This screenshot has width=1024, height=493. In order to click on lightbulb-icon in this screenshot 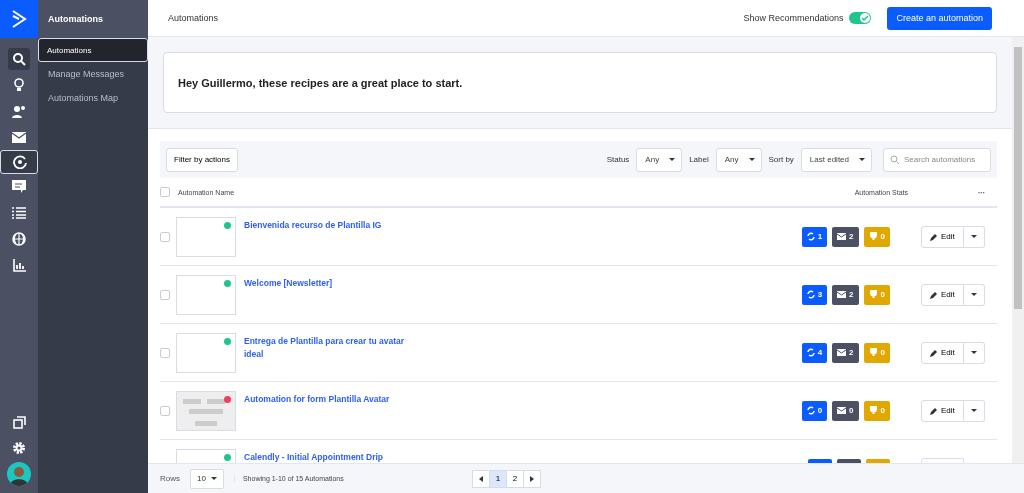, I will do `click(19, 85)`.